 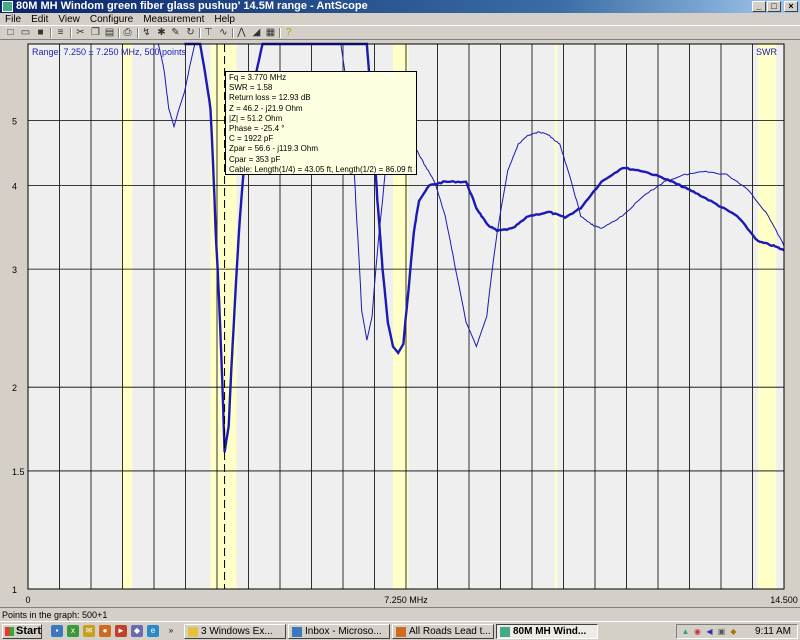 I want to click on new-icon: □, so click(x=10, y=32).